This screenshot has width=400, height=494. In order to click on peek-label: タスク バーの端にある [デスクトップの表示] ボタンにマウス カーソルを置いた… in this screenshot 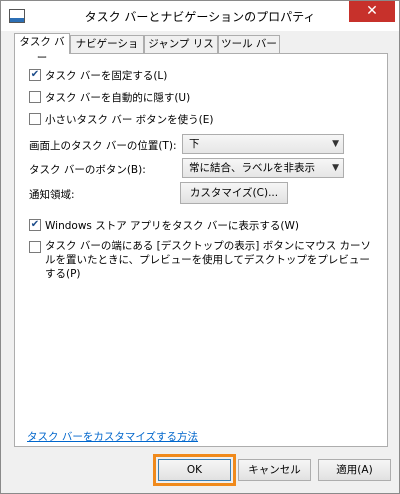, I will do `click(208, 260)`.